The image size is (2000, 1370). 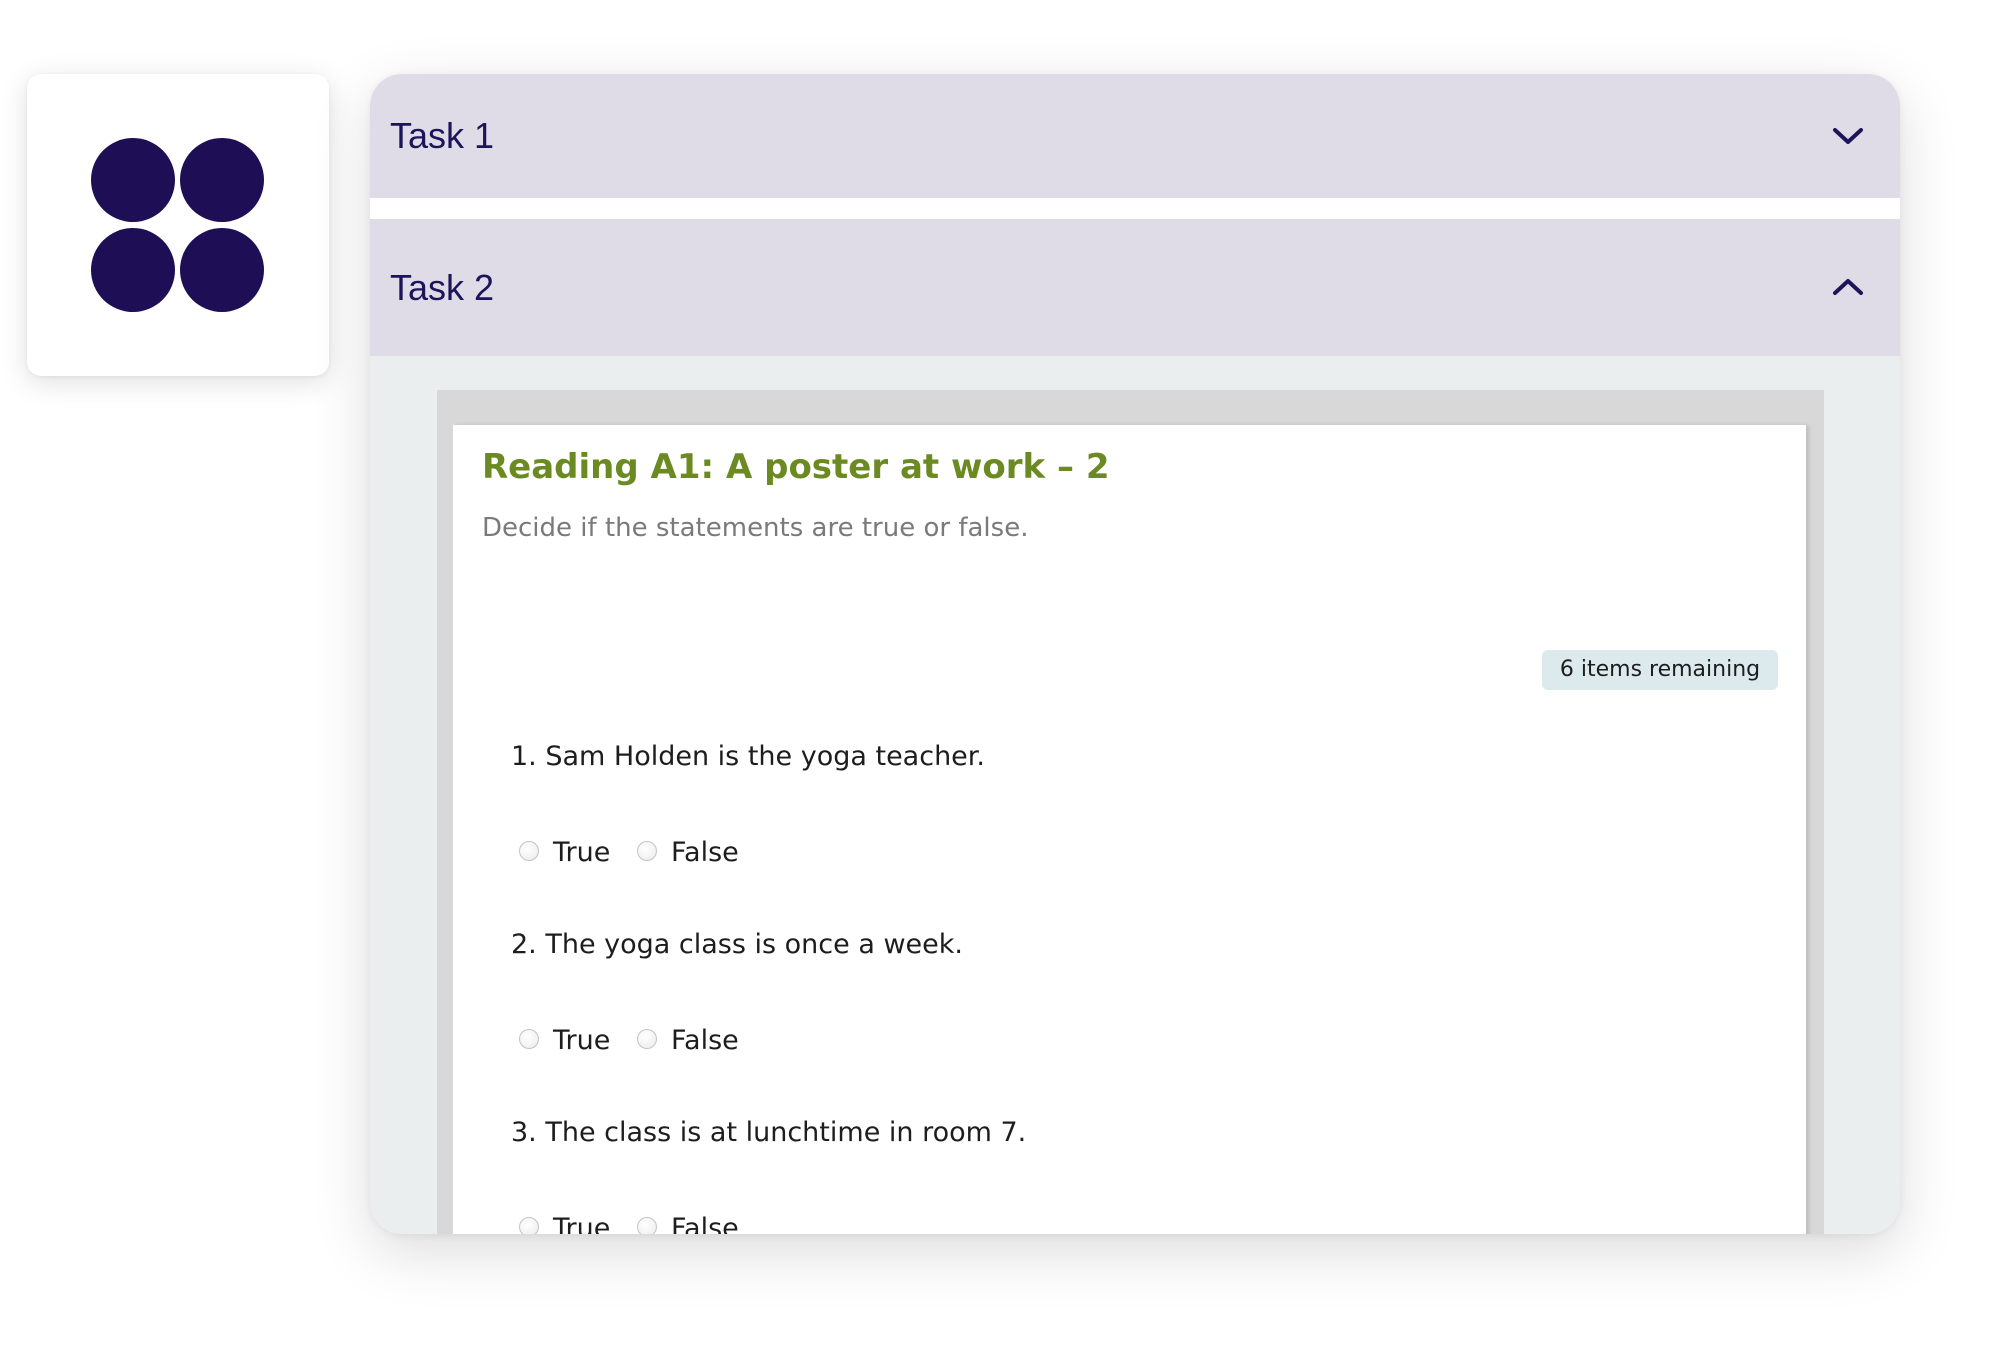 I want to click on activity-title: Reading A1: A poster at work – 2, so click(x=796, y=467).